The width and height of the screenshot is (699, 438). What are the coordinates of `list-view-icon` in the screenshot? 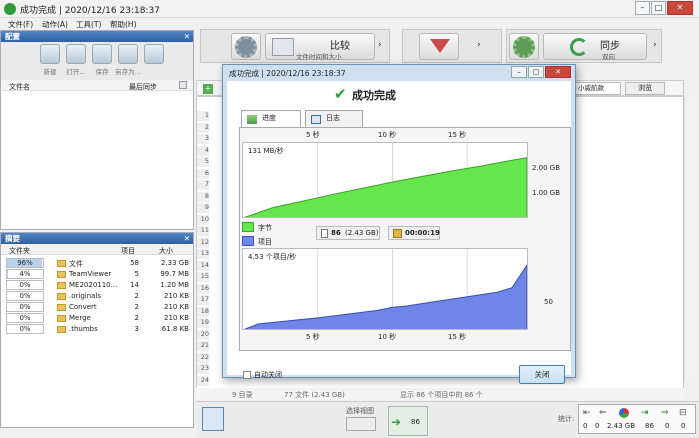 It's located at (213, 419).